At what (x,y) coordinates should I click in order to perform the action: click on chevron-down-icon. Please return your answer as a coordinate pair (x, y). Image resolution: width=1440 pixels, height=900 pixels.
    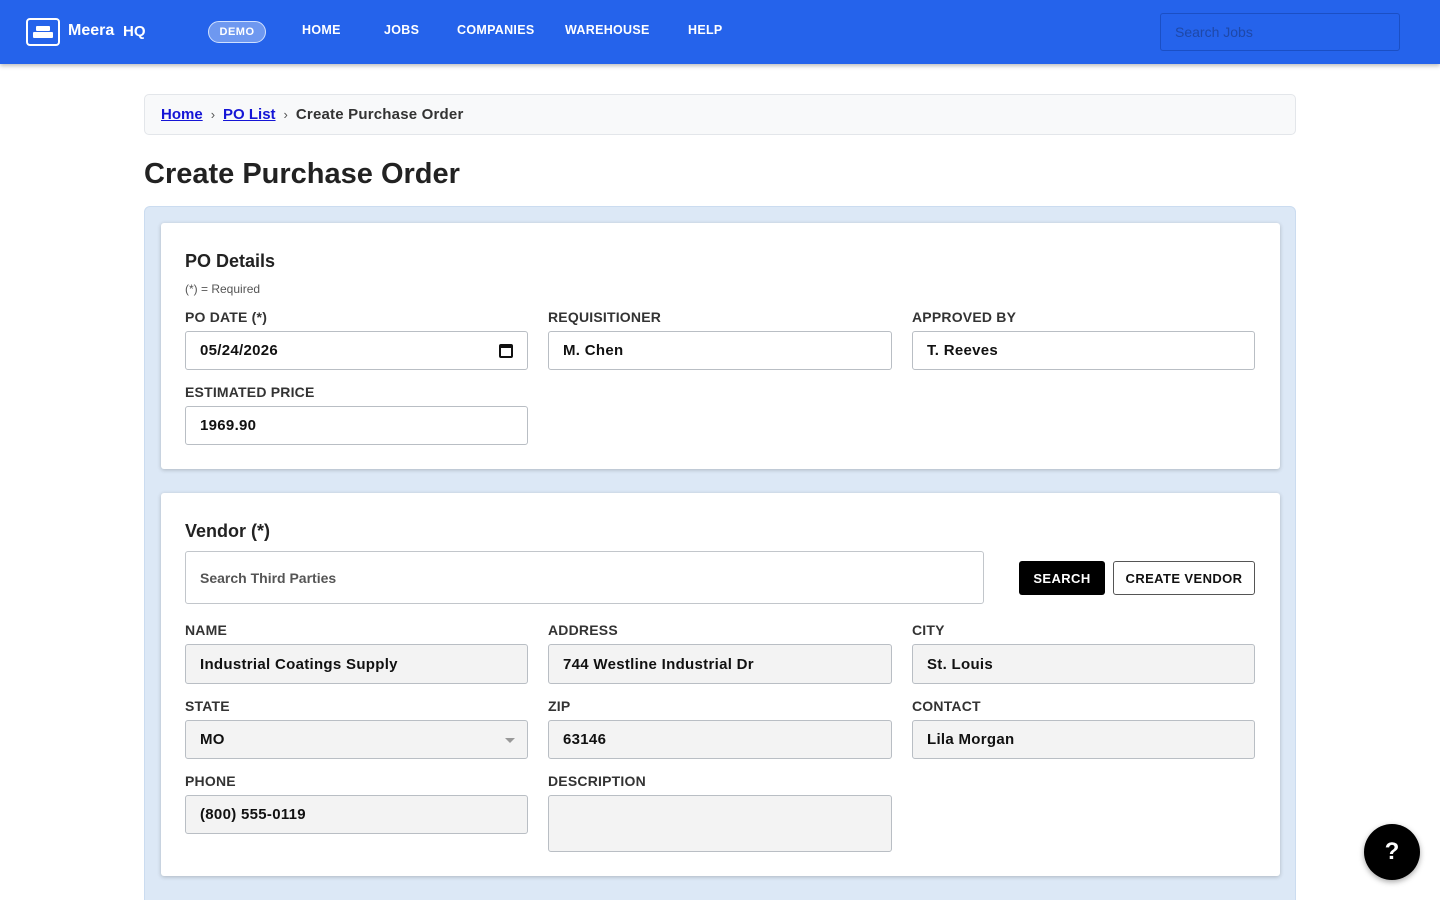
    Looking at the image, I should click on (510, 740).